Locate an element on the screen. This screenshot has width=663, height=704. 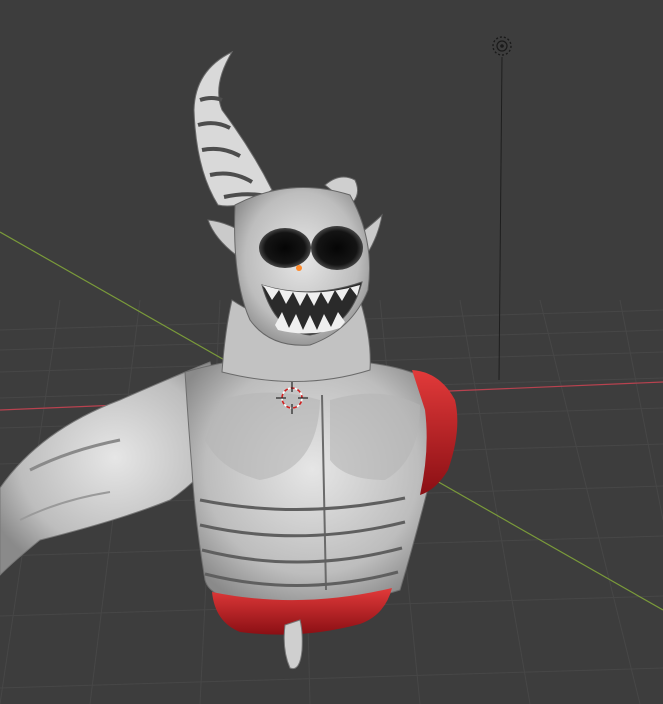
right-eye-socket is located at coordinates (337, 248).